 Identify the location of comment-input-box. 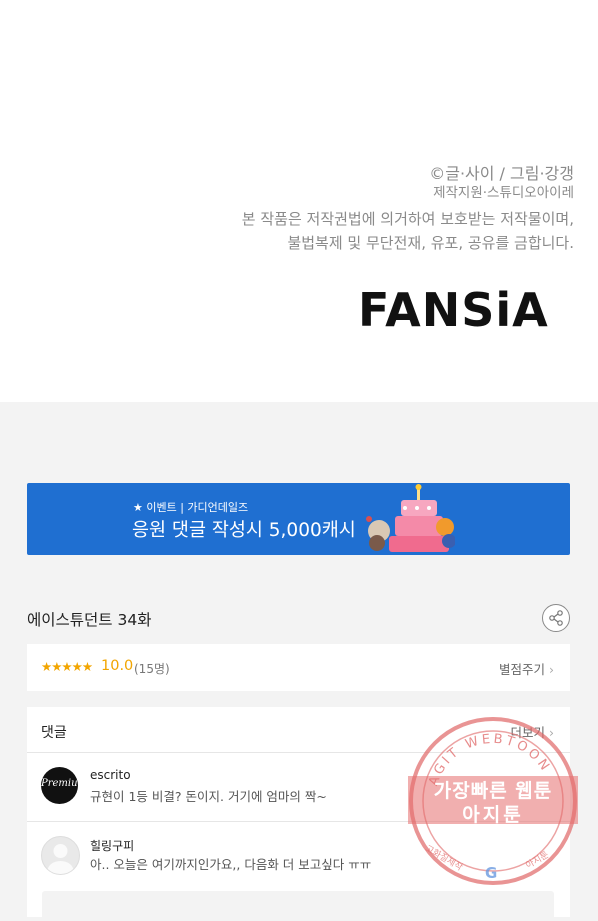
(298, 906).